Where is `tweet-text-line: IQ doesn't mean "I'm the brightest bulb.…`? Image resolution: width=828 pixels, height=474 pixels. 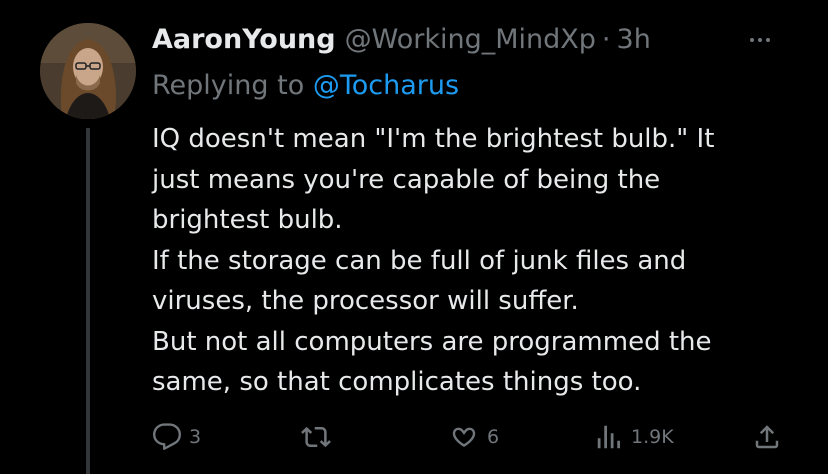 tweet-text-line: IQ doesn't mean "I'm the brightest bulb.… is located at coordinates (433, 139).